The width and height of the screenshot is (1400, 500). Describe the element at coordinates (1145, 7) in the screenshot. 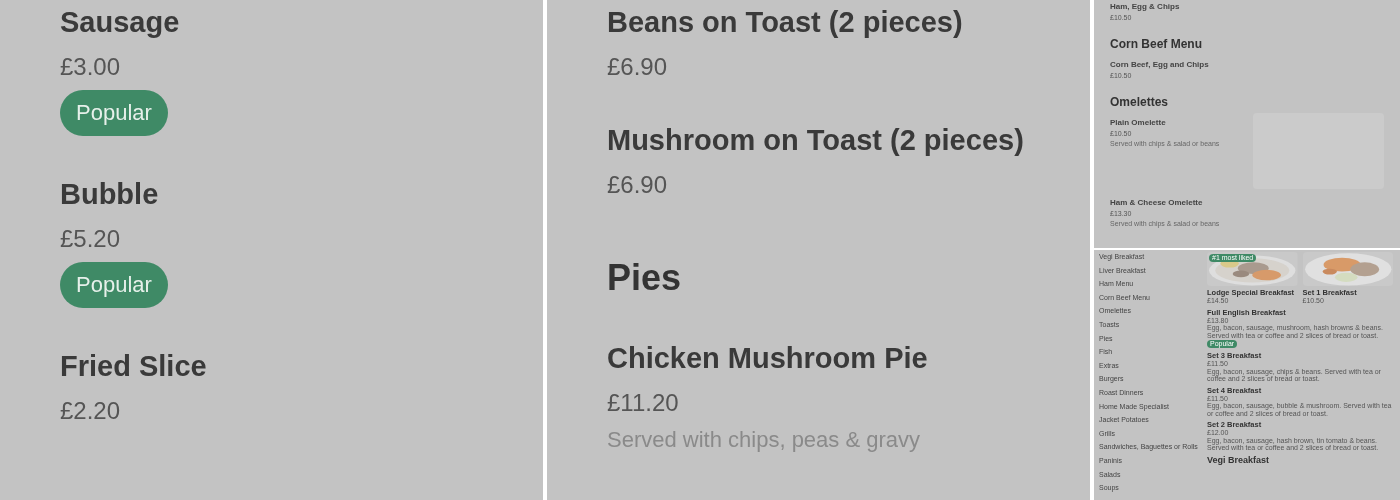

I see `item-name: Ham, Egg & Chips` at that location.